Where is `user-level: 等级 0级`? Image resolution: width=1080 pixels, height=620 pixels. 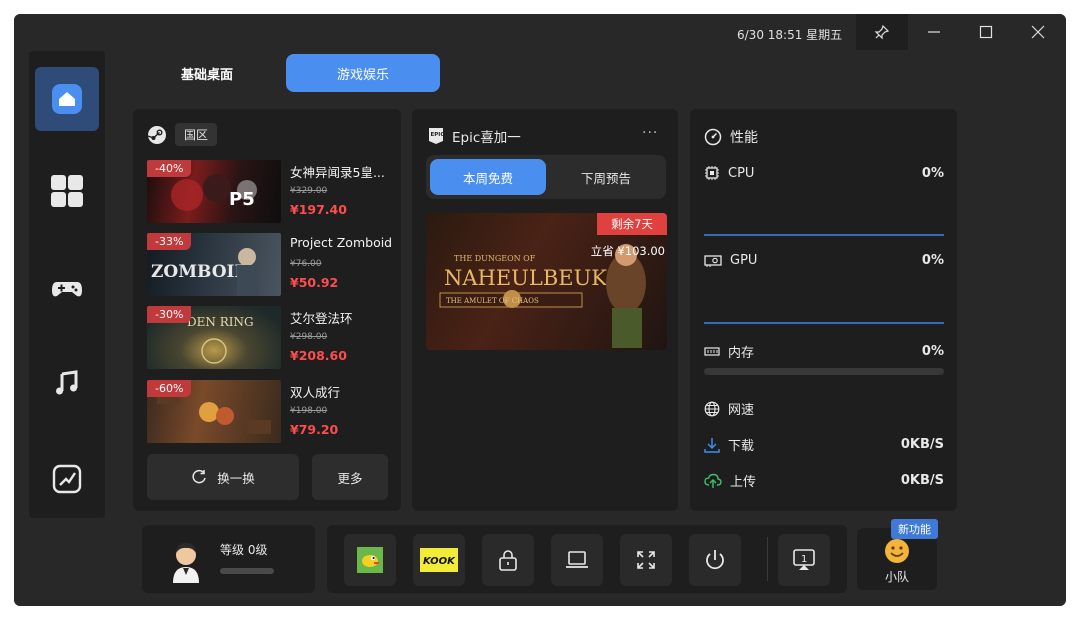 user-level: 等级 0级 is located at coordinates (244, 550).